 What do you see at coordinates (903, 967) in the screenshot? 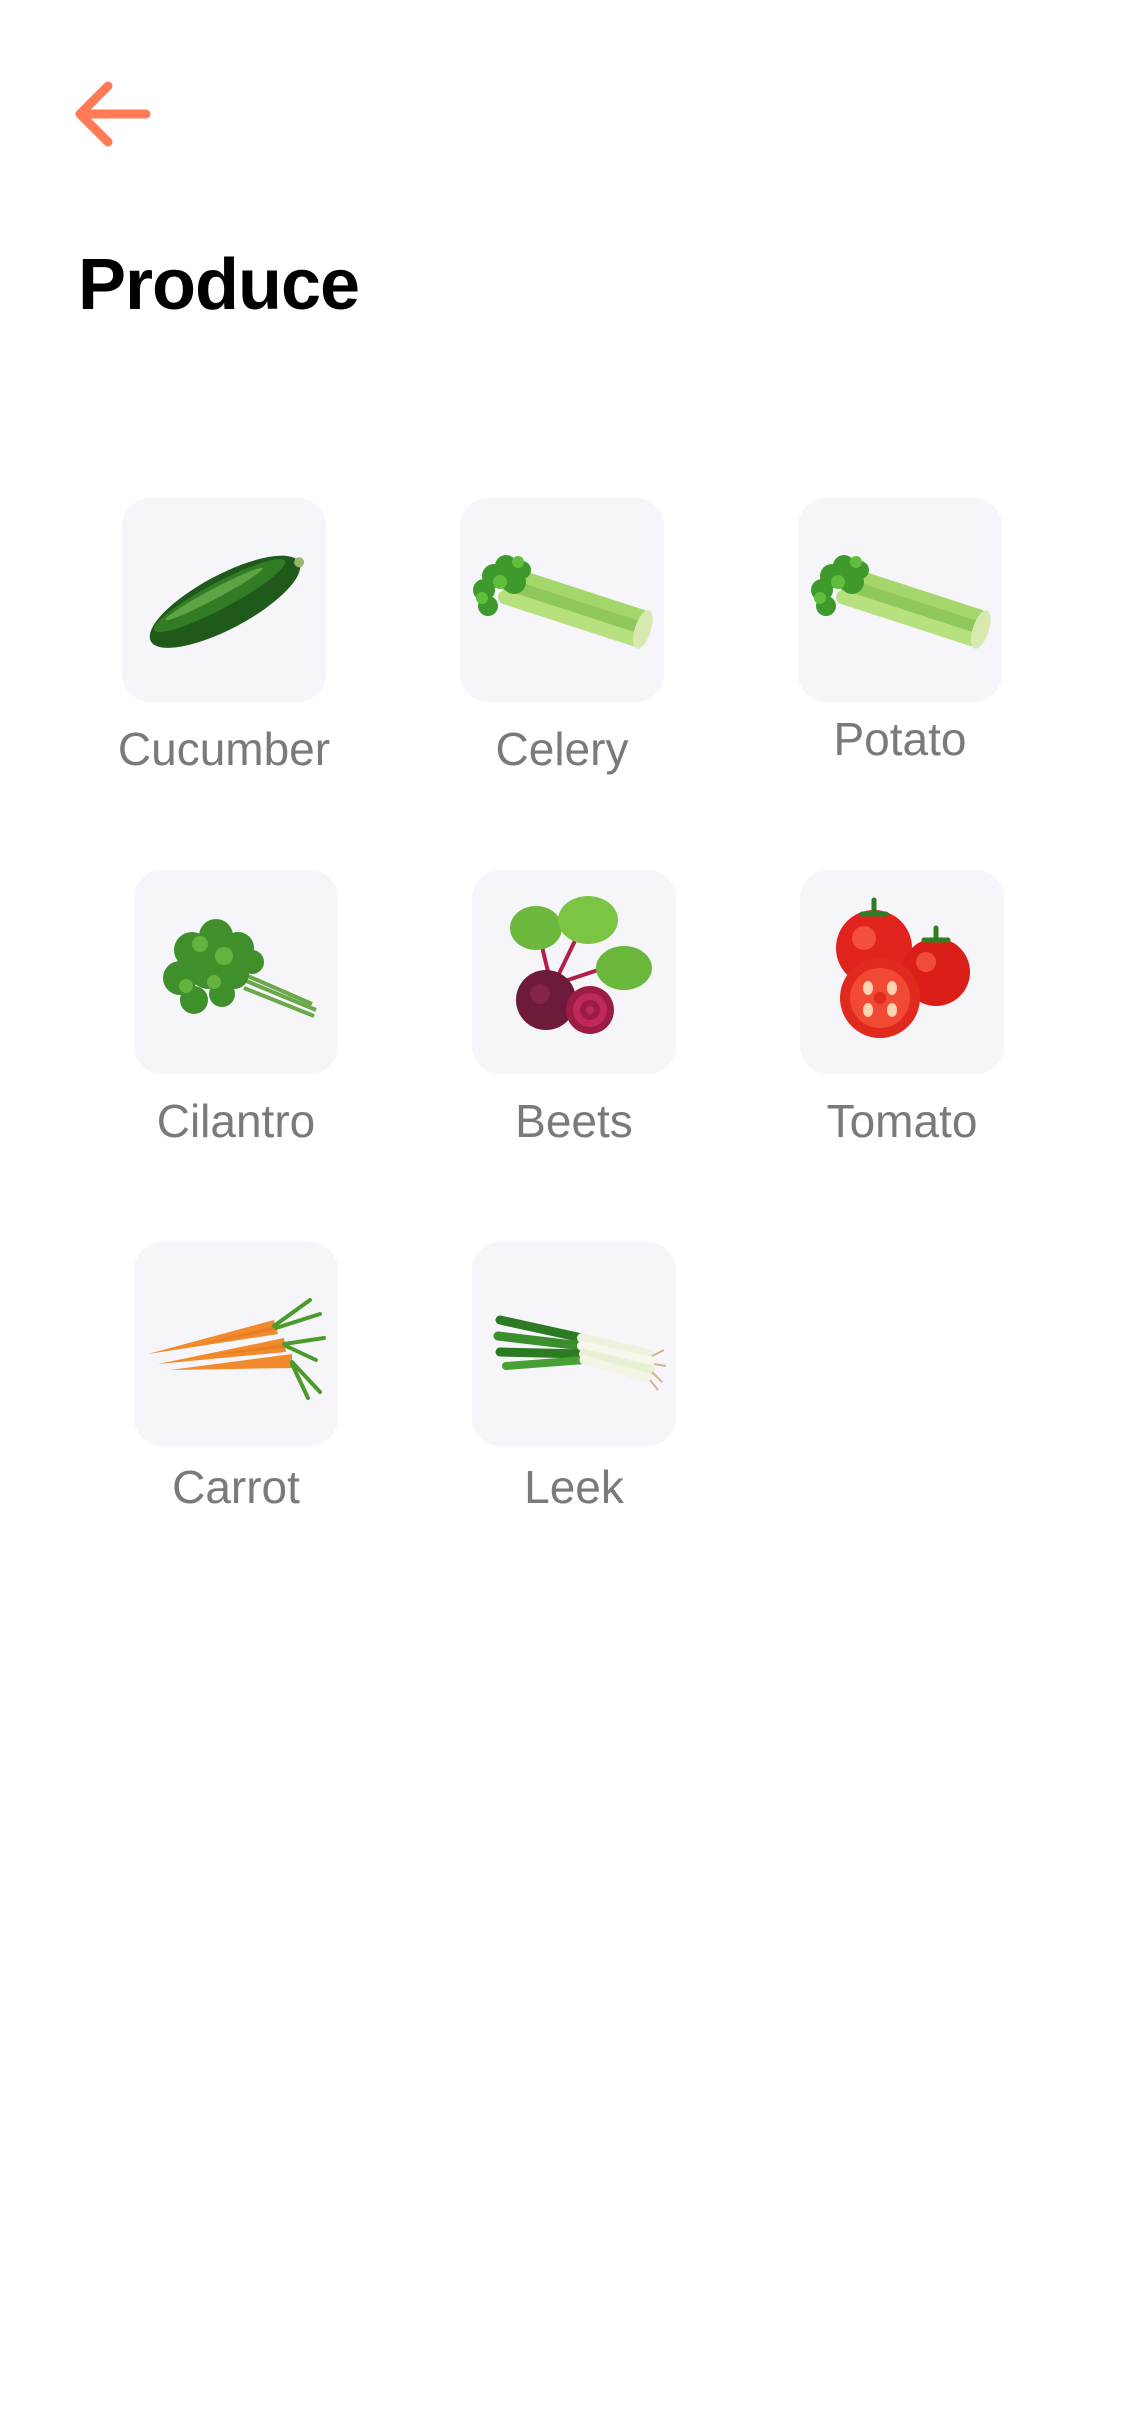
I see `tomato-icon` at bounding box center [903, 967].